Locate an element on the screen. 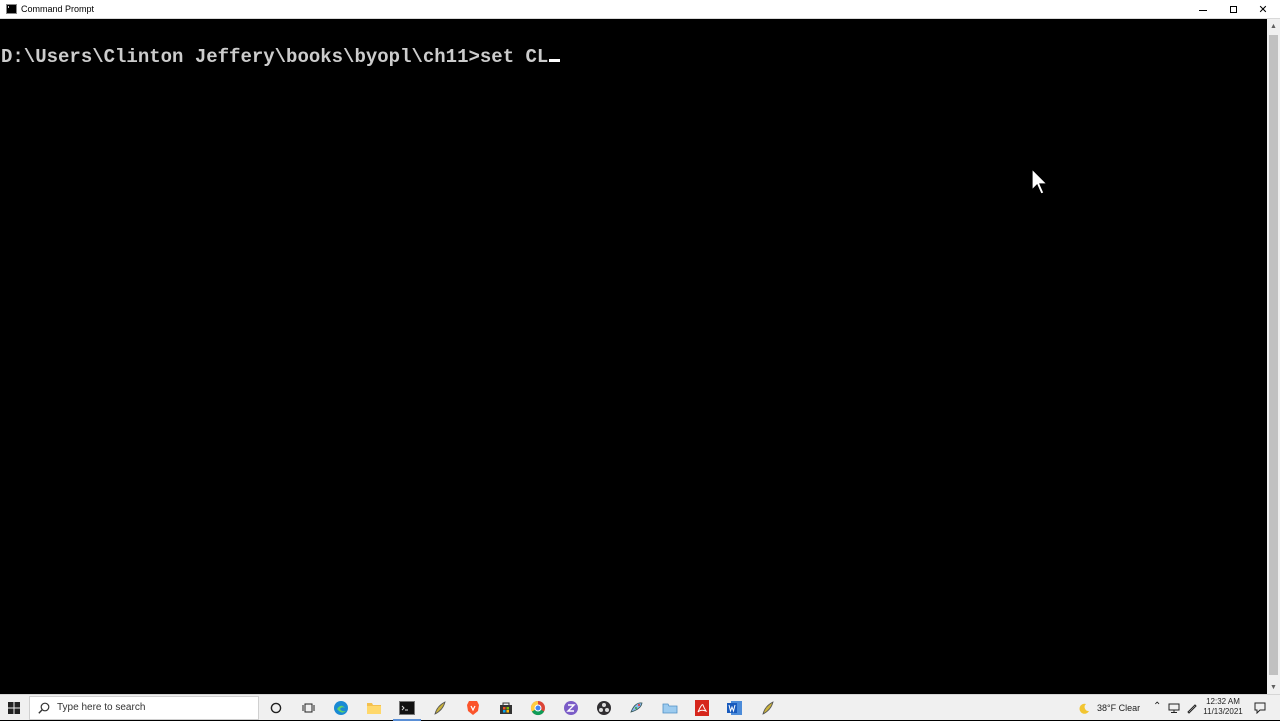 This screenshot has width=1280, height=721. search-icon is located at coordinates (44, 708).